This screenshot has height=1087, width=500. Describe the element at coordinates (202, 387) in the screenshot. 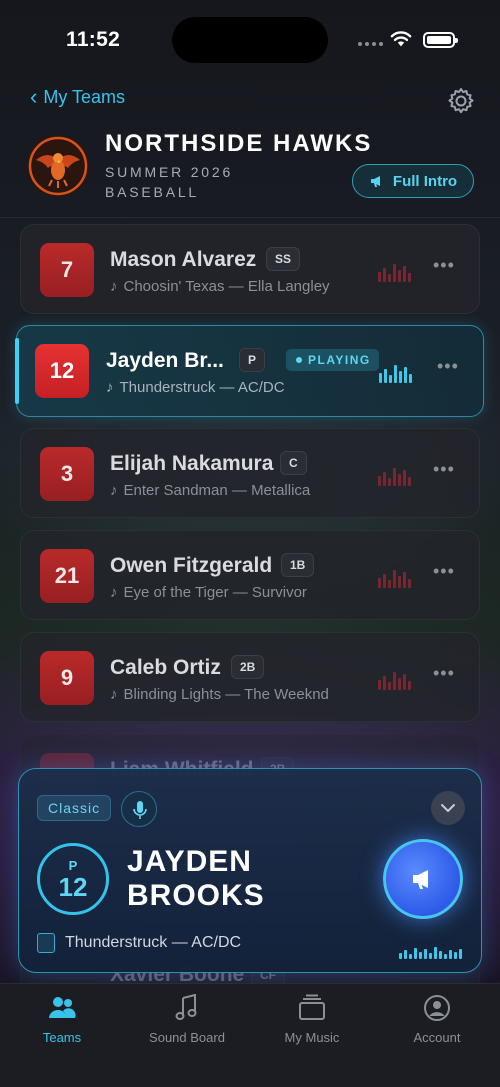

I see `song-title: Thunderstruck — AC/DC` at that location.